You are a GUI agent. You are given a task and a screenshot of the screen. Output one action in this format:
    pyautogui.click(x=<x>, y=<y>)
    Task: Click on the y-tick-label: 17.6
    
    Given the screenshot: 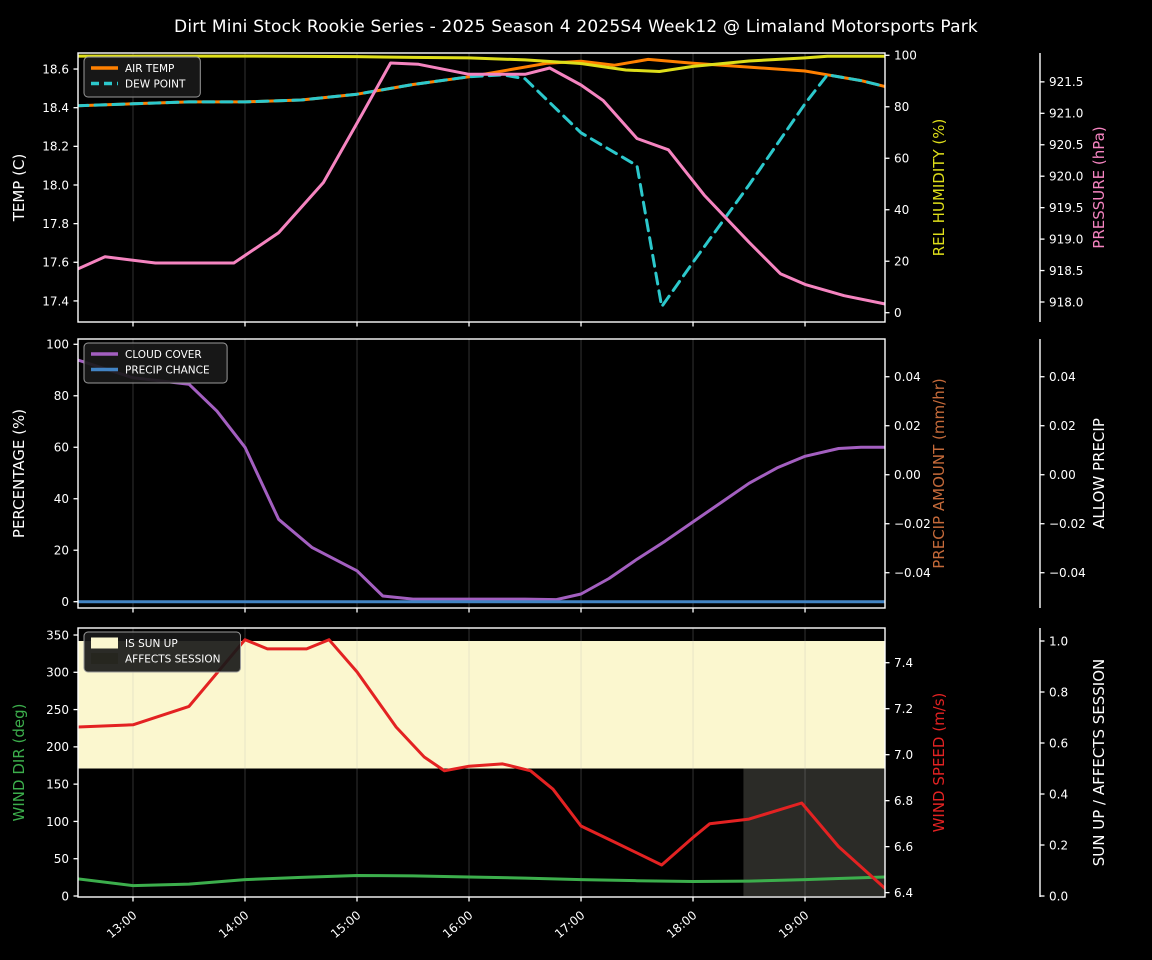 What is the action you would take?
    pyautogui.click(x=55, y=263)
    